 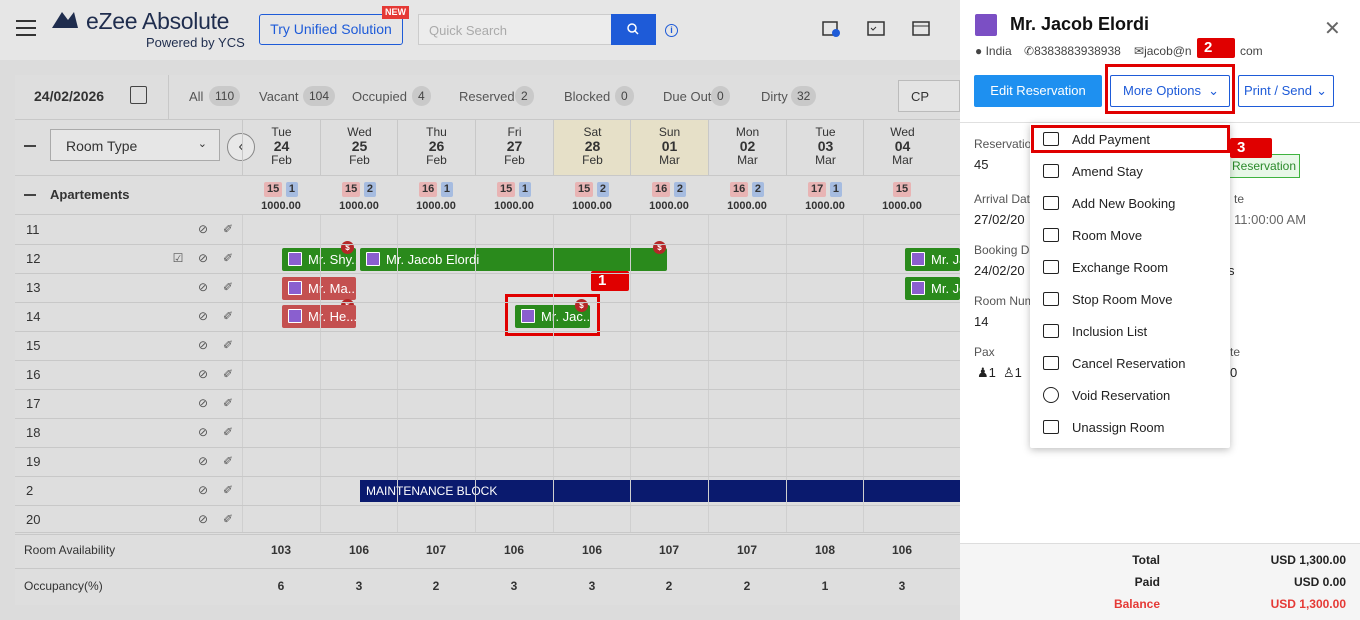 I want to click on room-number: 18, so click(x=33, y=432).